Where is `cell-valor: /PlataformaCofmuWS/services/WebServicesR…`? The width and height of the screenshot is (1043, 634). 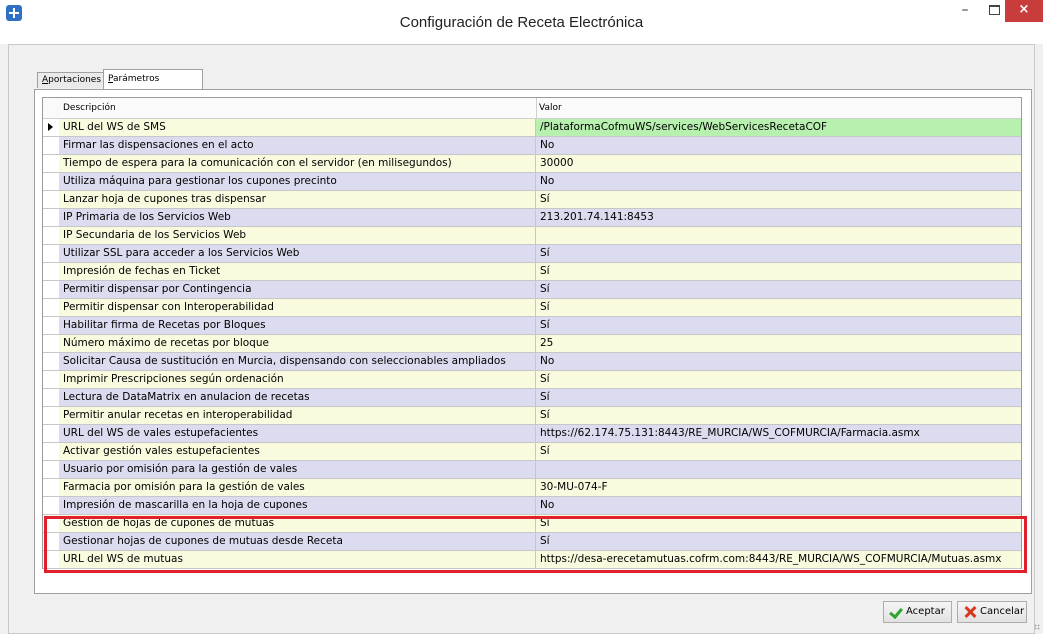
cell-valor: /PlataformaCofmuWS/services/WebServicesR… is located at coordinates (778, 127).